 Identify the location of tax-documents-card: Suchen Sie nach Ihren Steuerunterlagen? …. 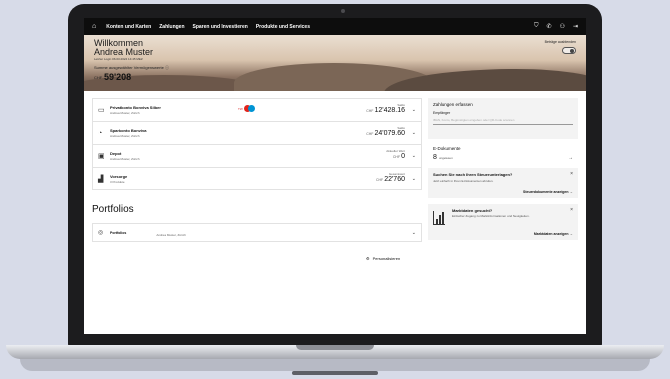
(503, 183).